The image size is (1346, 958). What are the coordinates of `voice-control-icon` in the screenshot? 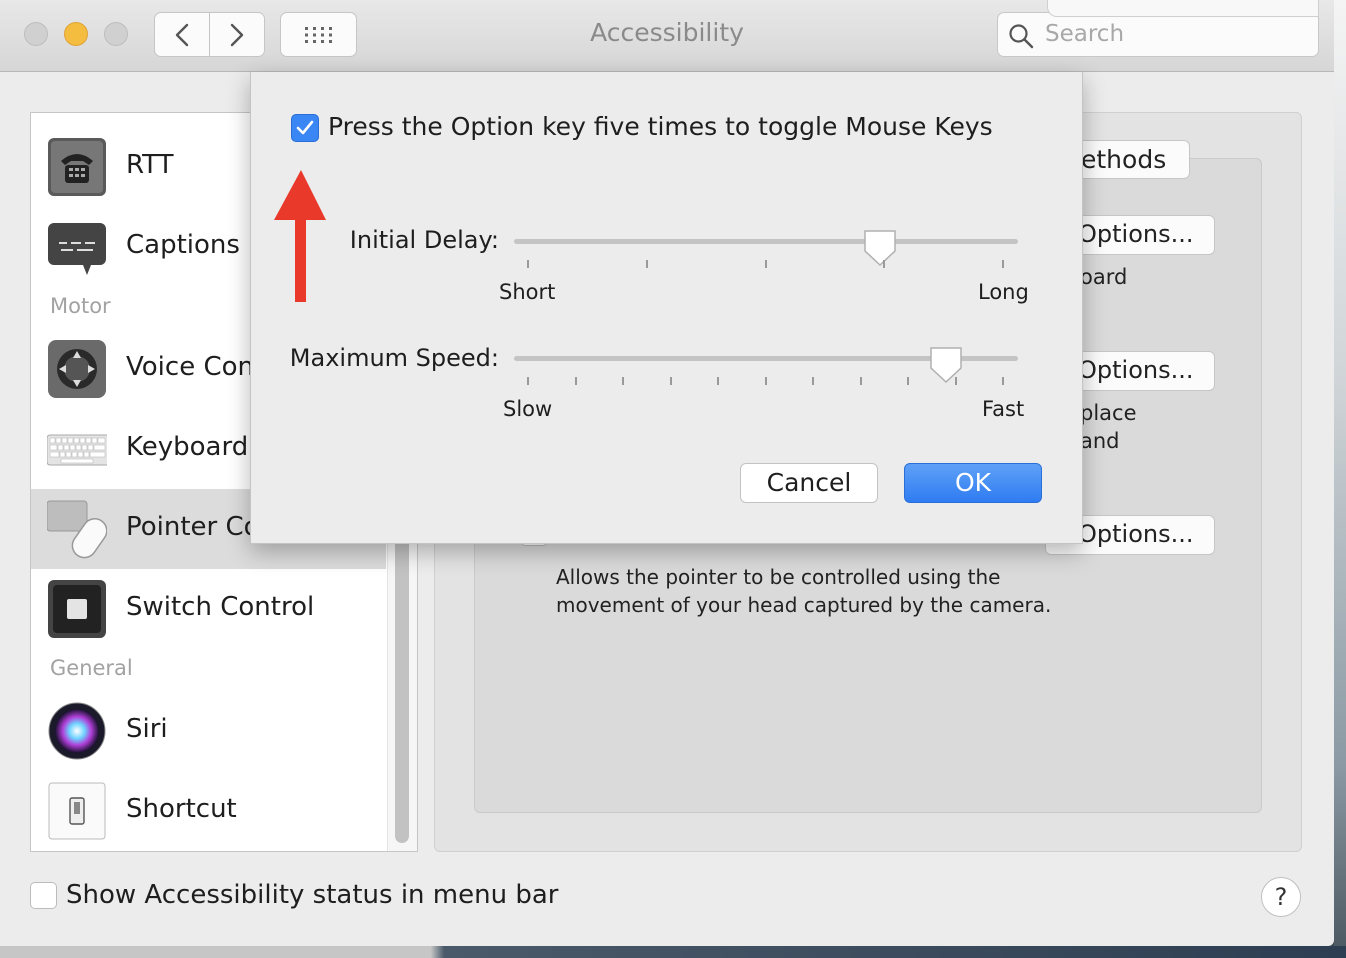 It's located at (77, 369).